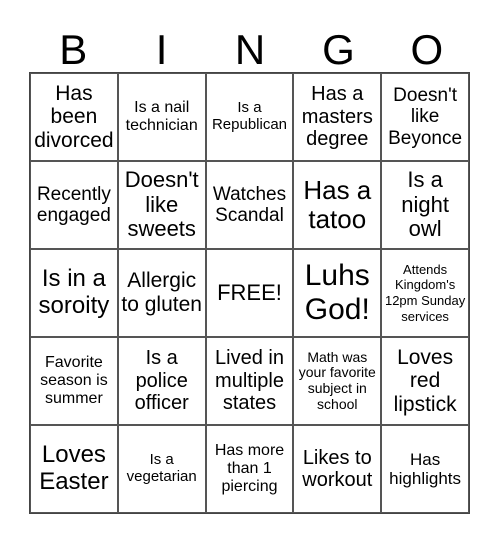 The width and height of the screenshot is (500, 544). Describe the element at coordinates (337, 381) in the screenshot. I see `bingo-cell: Math was your favorite subject in school` at that location.